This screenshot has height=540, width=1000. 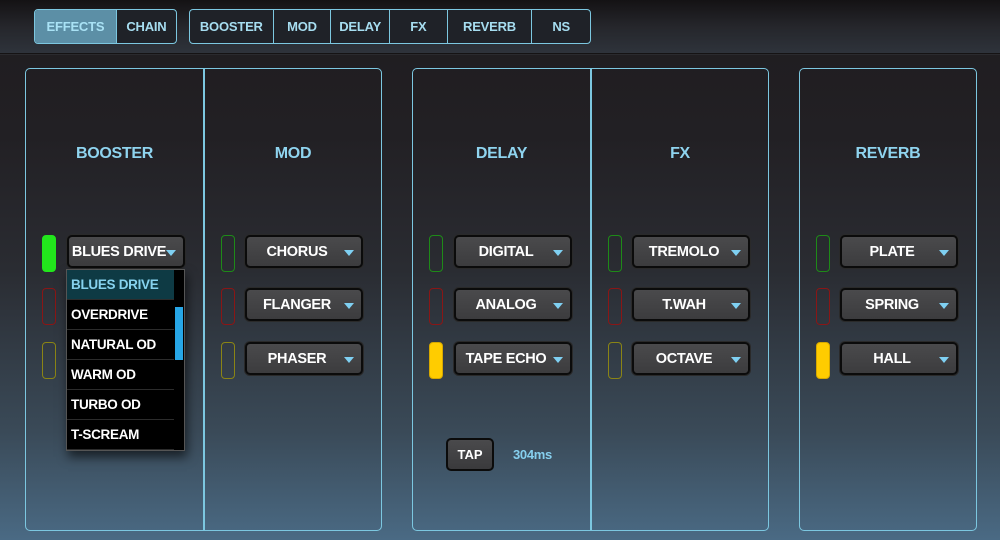 I want to click on delay-dropdown-1: DIGITAL, so click(x=513, y=251).